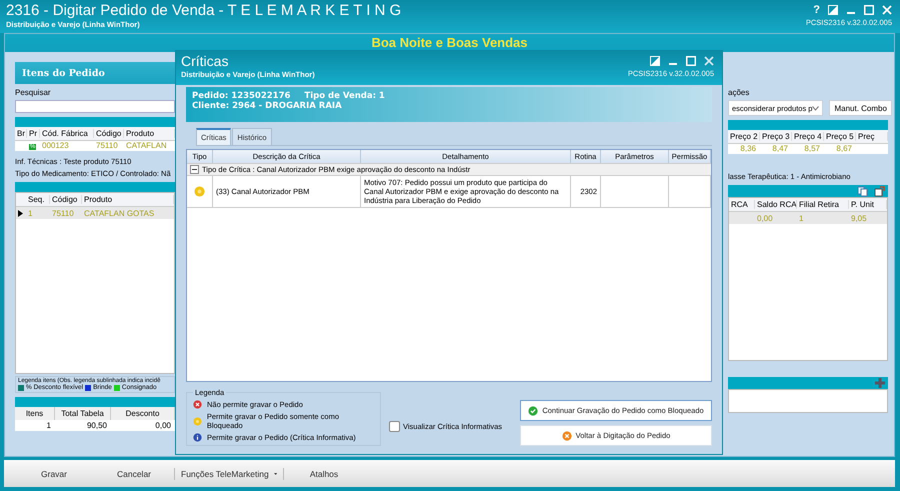 This screenshot has height=491, width=900. I want to click on column-header: Desconto, so click(143, 413).